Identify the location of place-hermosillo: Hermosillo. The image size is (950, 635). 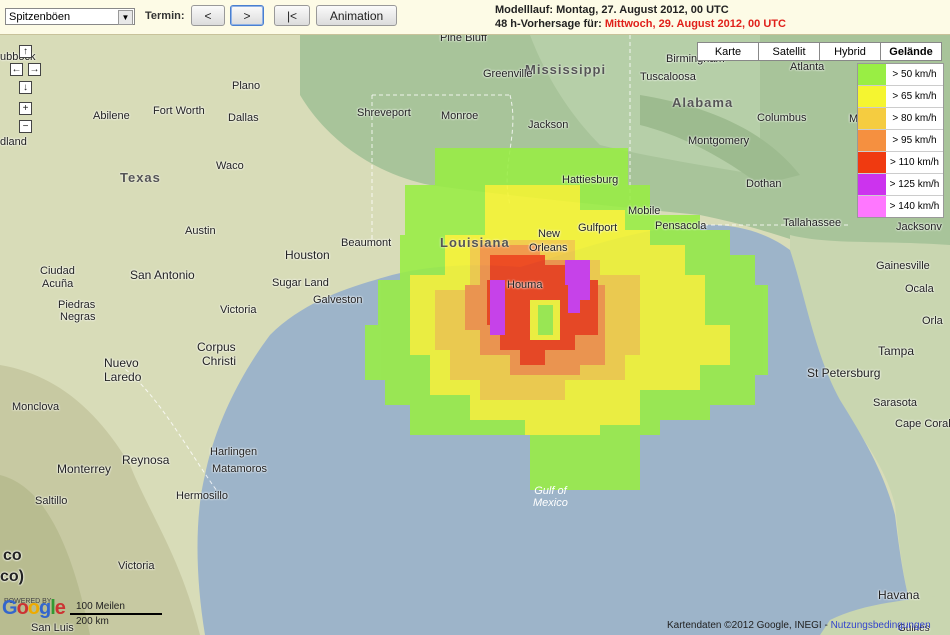
(202, 496).